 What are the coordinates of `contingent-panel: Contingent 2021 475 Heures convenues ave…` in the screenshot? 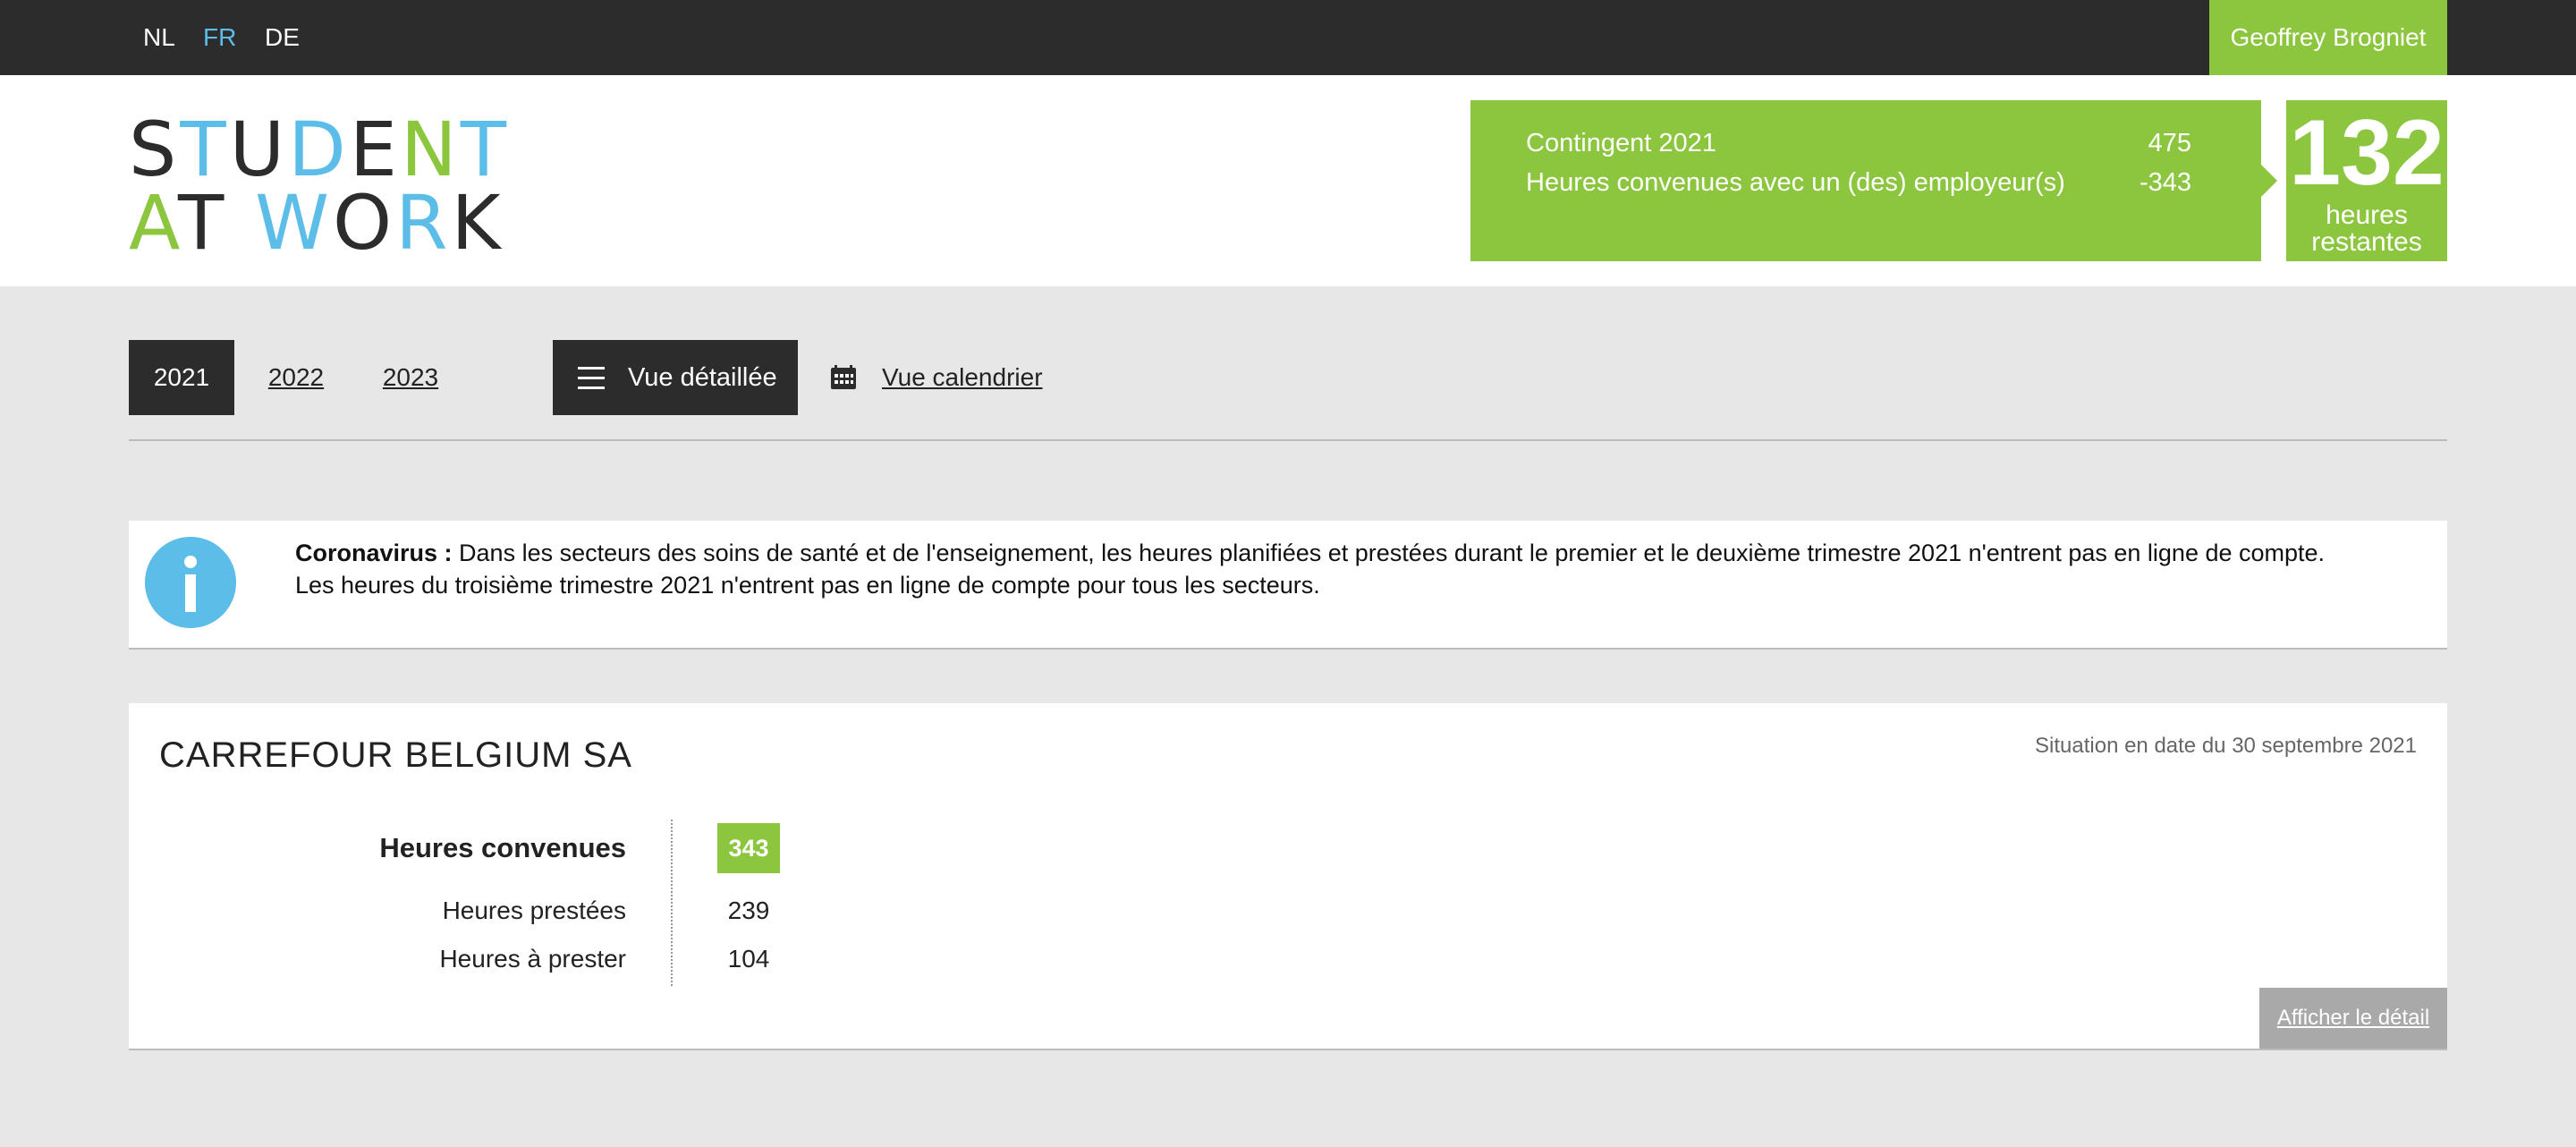 It's located at (1865, 180).